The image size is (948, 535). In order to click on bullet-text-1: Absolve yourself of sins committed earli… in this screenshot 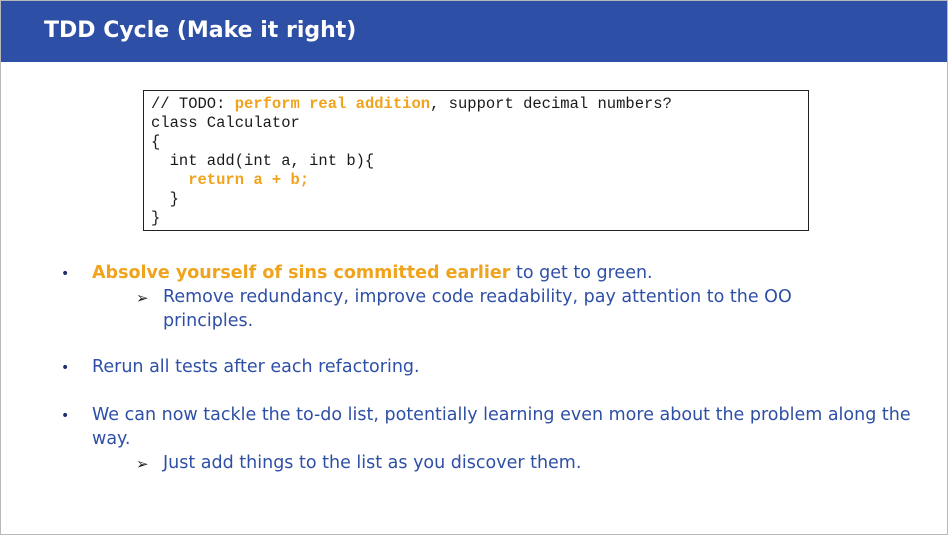, I will do `click(502, 273)`.